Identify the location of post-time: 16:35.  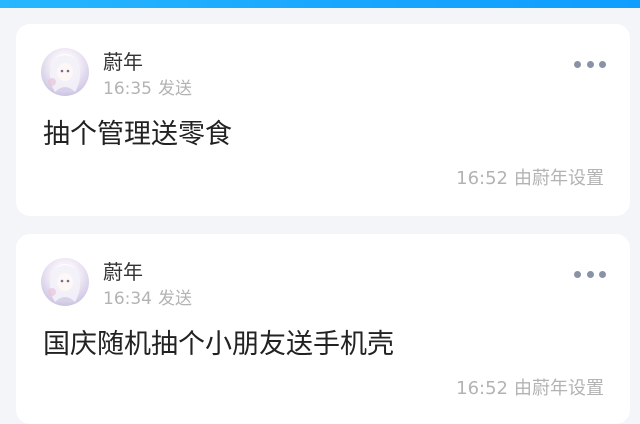
(127, 89).